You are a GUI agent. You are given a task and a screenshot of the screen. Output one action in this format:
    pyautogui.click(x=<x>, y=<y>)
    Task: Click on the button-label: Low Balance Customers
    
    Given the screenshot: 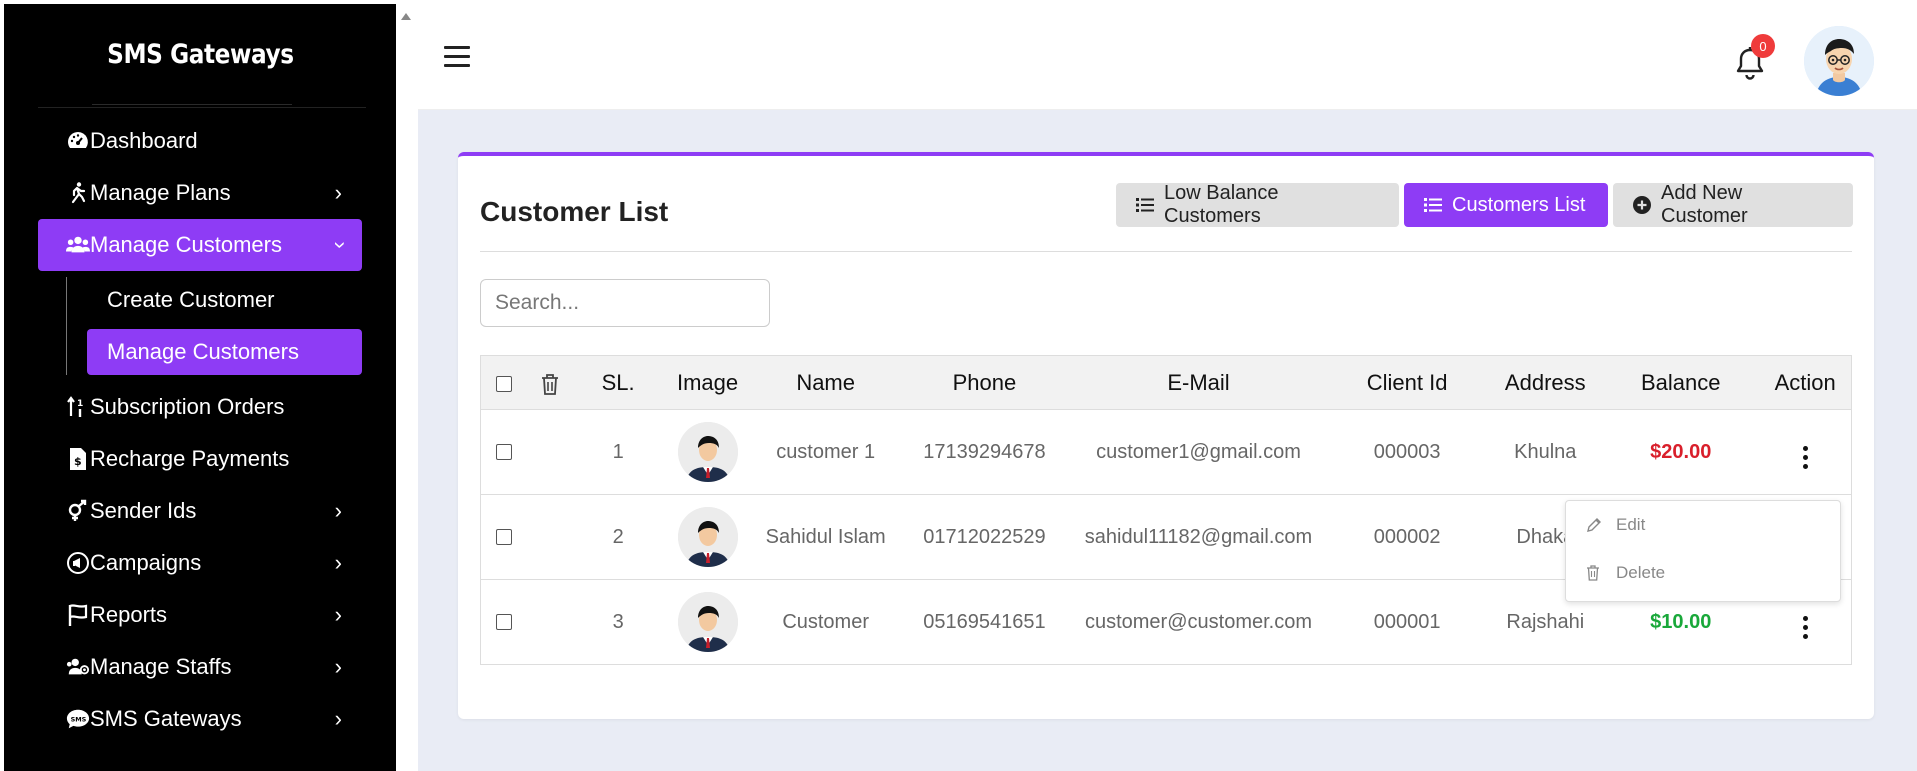 What is the action you would take?
    pyautogui.click(x=1221, y=204)
    